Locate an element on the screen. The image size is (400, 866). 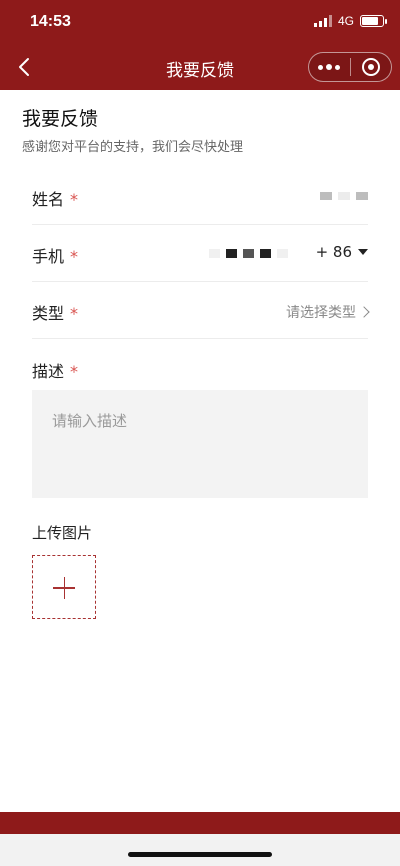
type-placeholder: 请选择类型 is located at coordinates (321, 313).